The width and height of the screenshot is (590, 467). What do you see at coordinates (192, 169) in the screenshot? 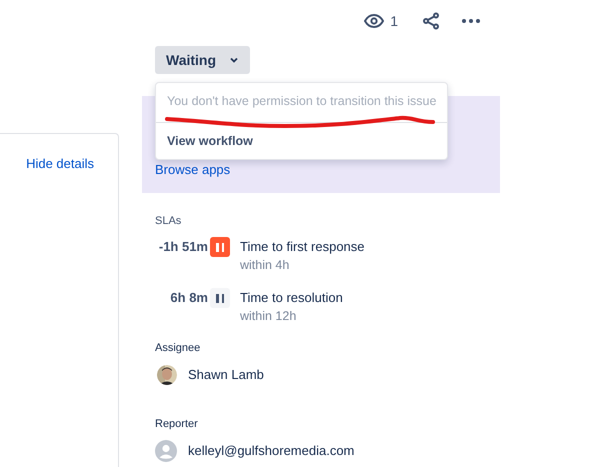
I see `browse-apps-link: Browse apps` at bounding box center [192, 169].